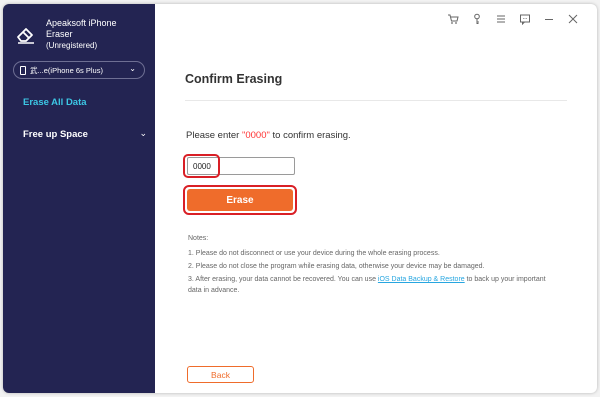  What do you see at coordinates (513, 19) in the screenshot?
I see `window-toolbar` at bounding box center [513, 19].